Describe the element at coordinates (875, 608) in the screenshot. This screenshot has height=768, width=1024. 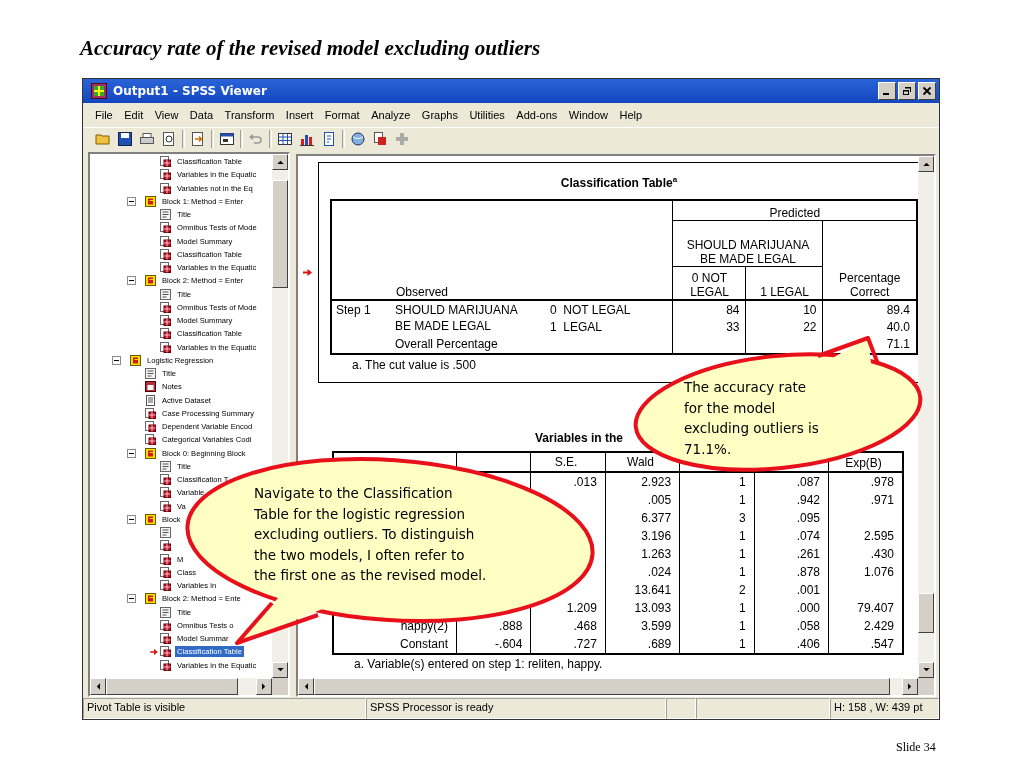
I see `table-cell: 79.407` at that location.